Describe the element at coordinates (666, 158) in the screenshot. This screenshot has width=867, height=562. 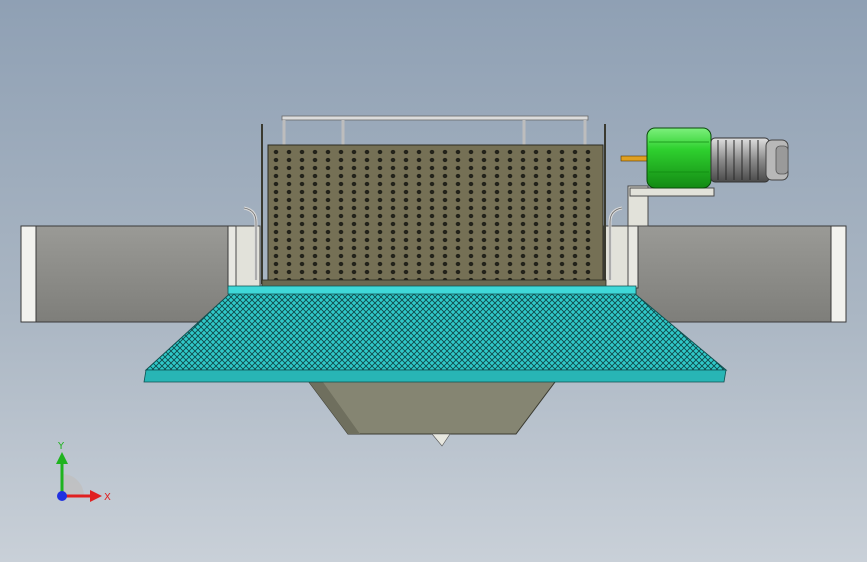
I see `drive-motor` at that location.